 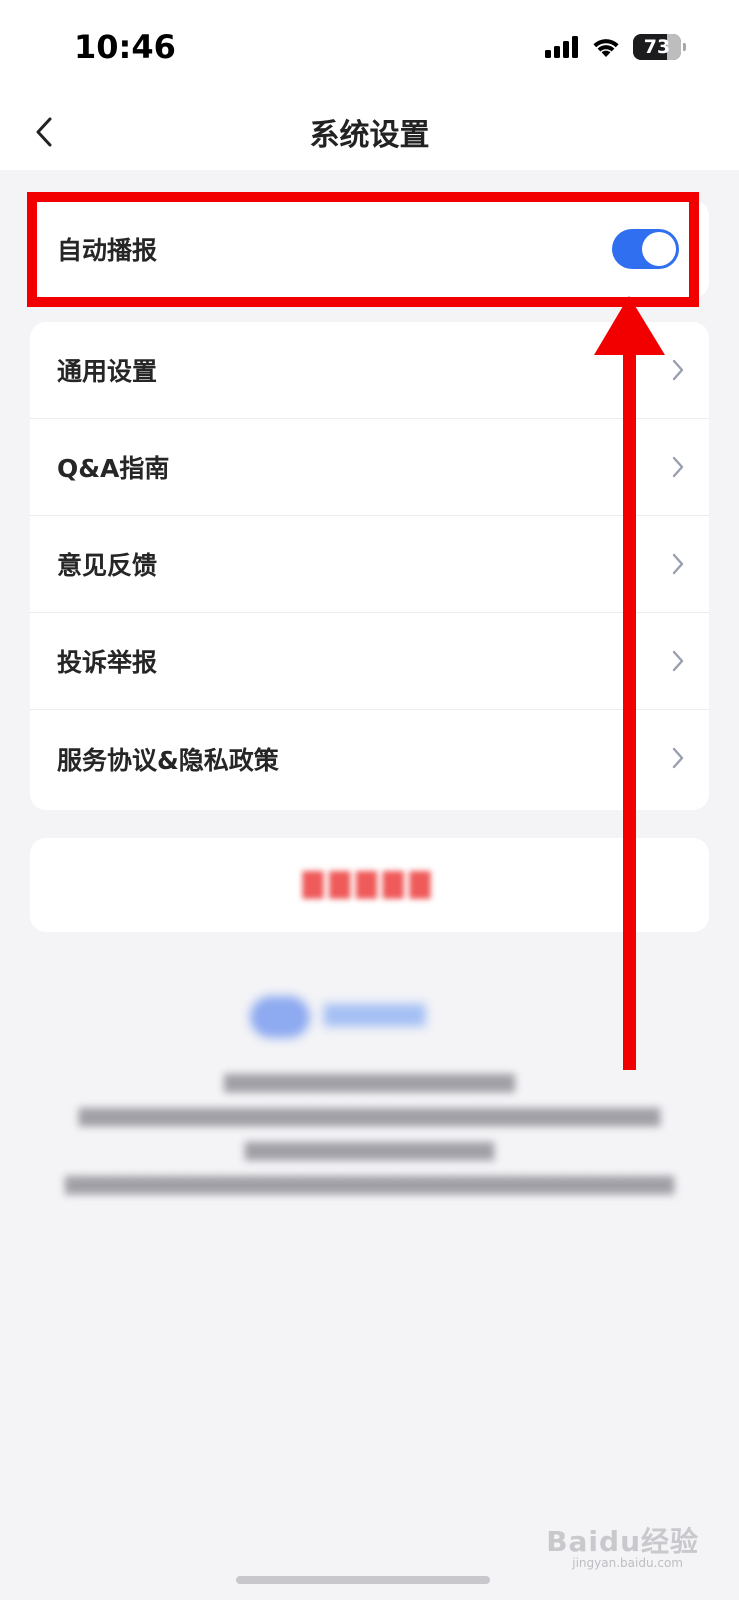 What do you see at coordinates (107, 371) in the screenshot?
I see `menu-item-label: 通用设置` at bounding box center [107, 371].